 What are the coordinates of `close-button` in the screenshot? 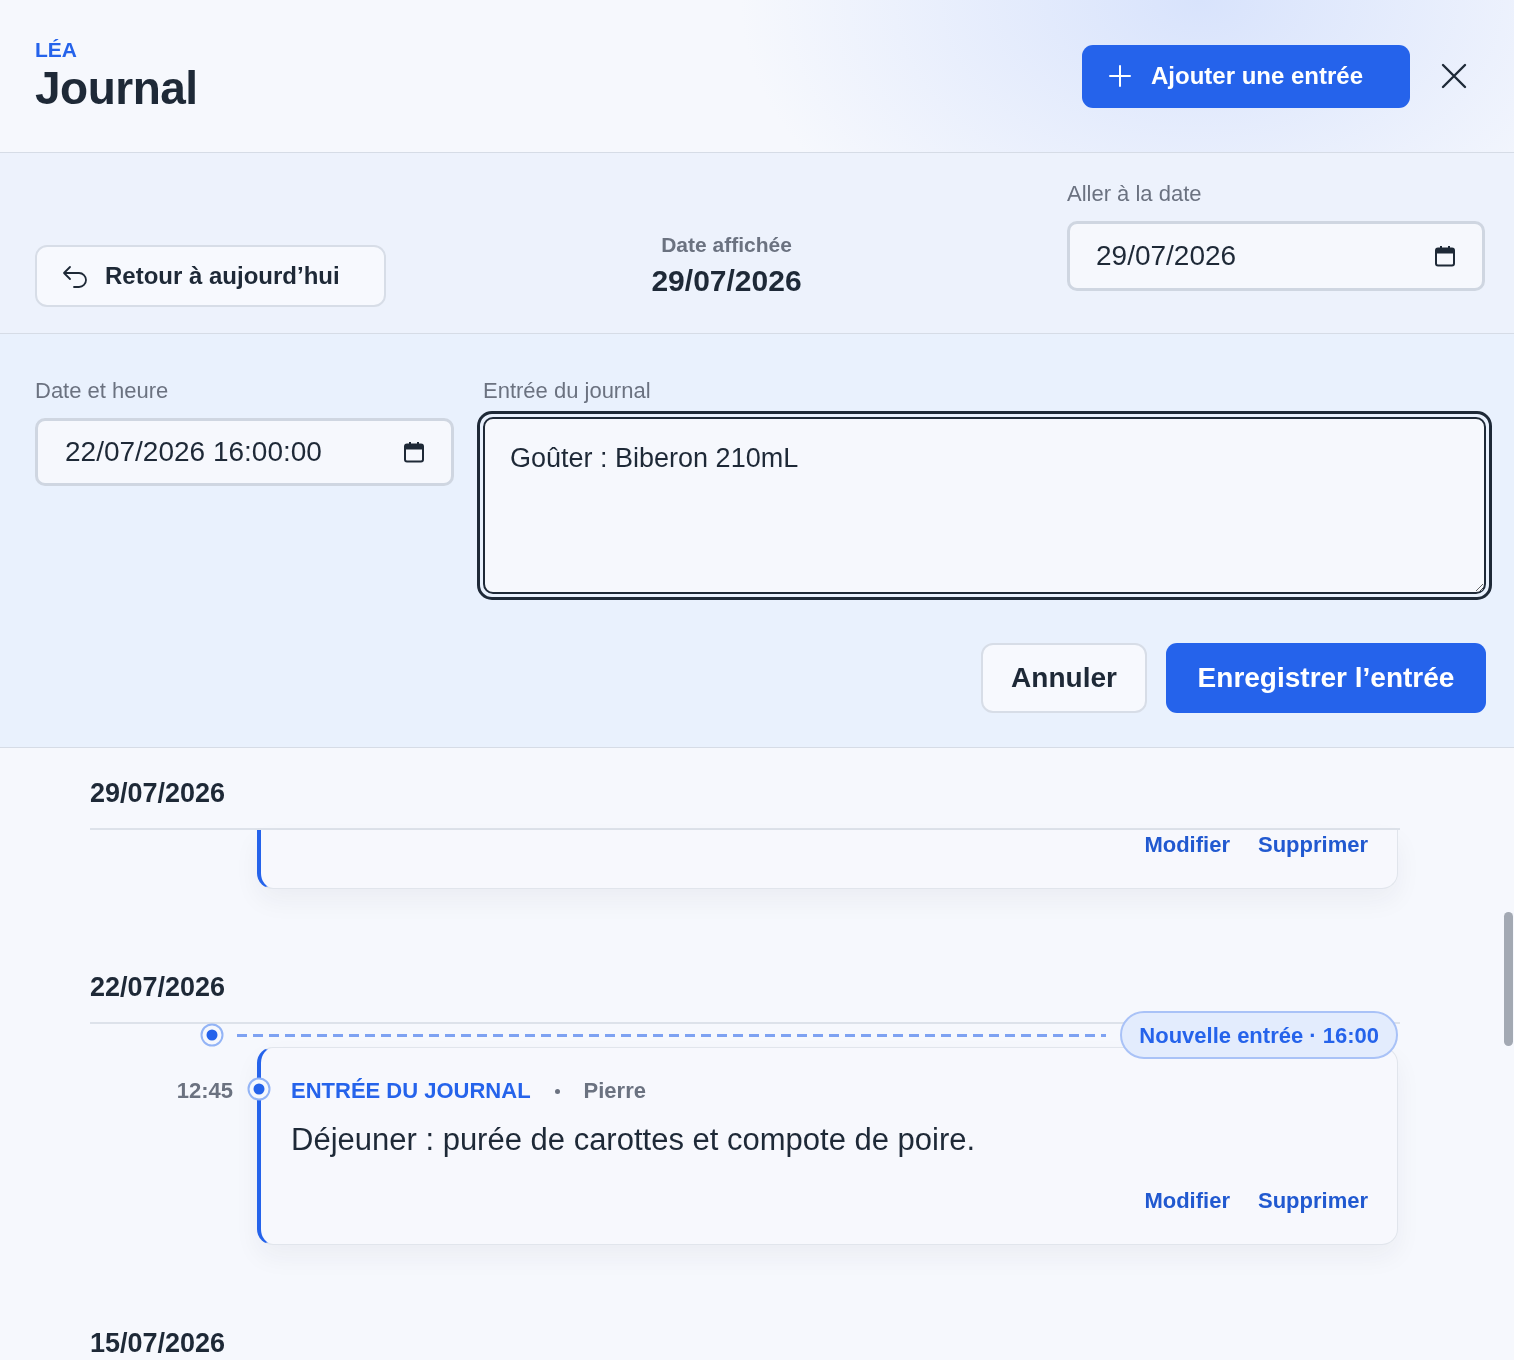 It's located at (1454, 76).